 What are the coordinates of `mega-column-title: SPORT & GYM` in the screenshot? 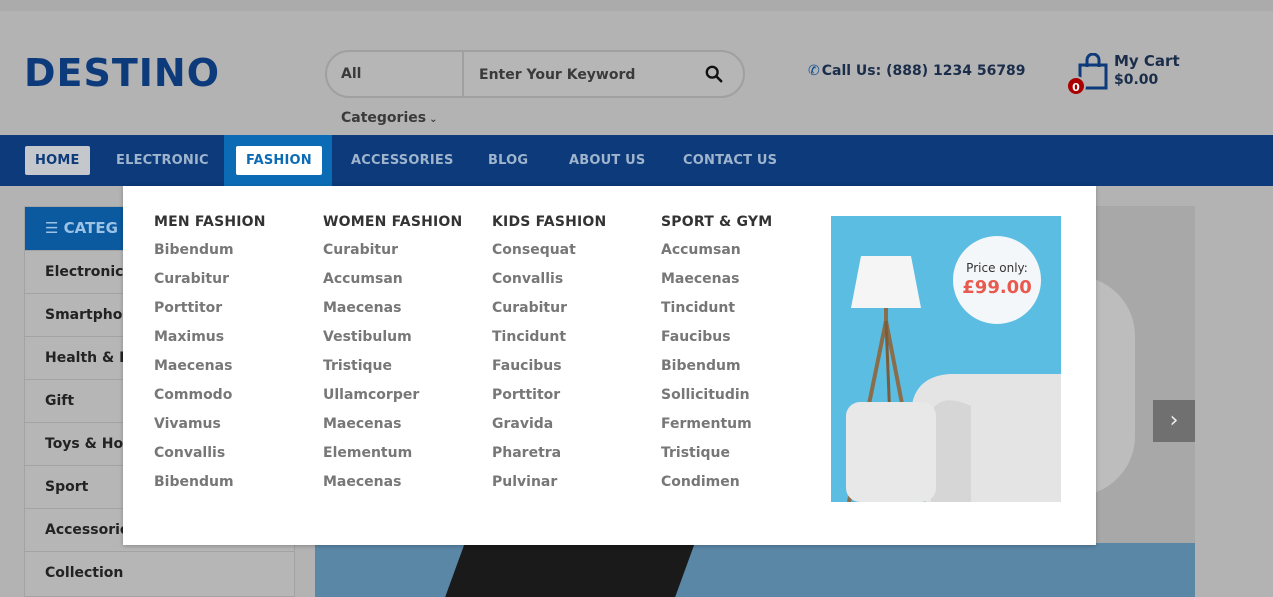 It's located at (717, 222).